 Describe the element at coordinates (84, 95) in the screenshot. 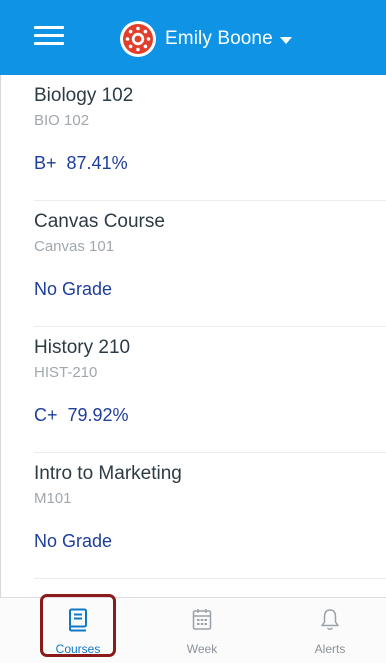

I see `course-name: Biology 102` at that location.